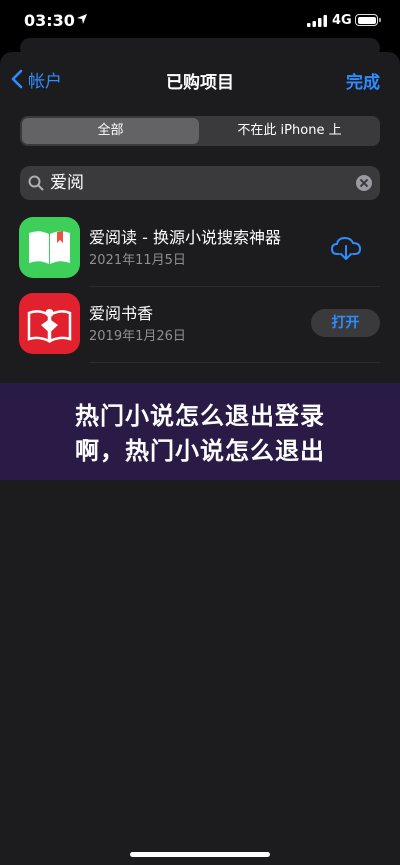 This screenshot has width=400, height=865. Describe the element at coordinates (110, 131) in the screenshot. I see `segment-all: 全部` at that location.